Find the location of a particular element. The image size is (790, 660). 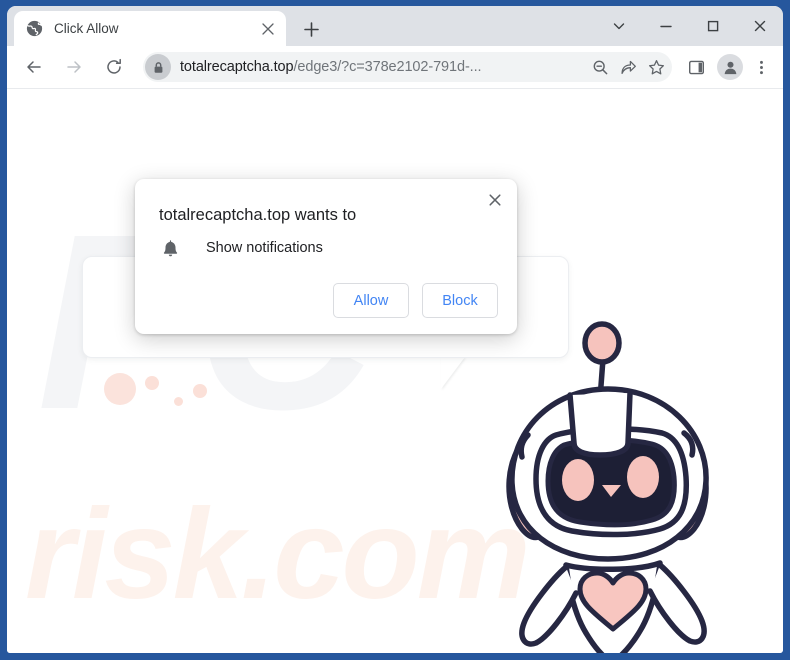

tab-close-button is located at coordinates (268, 29).